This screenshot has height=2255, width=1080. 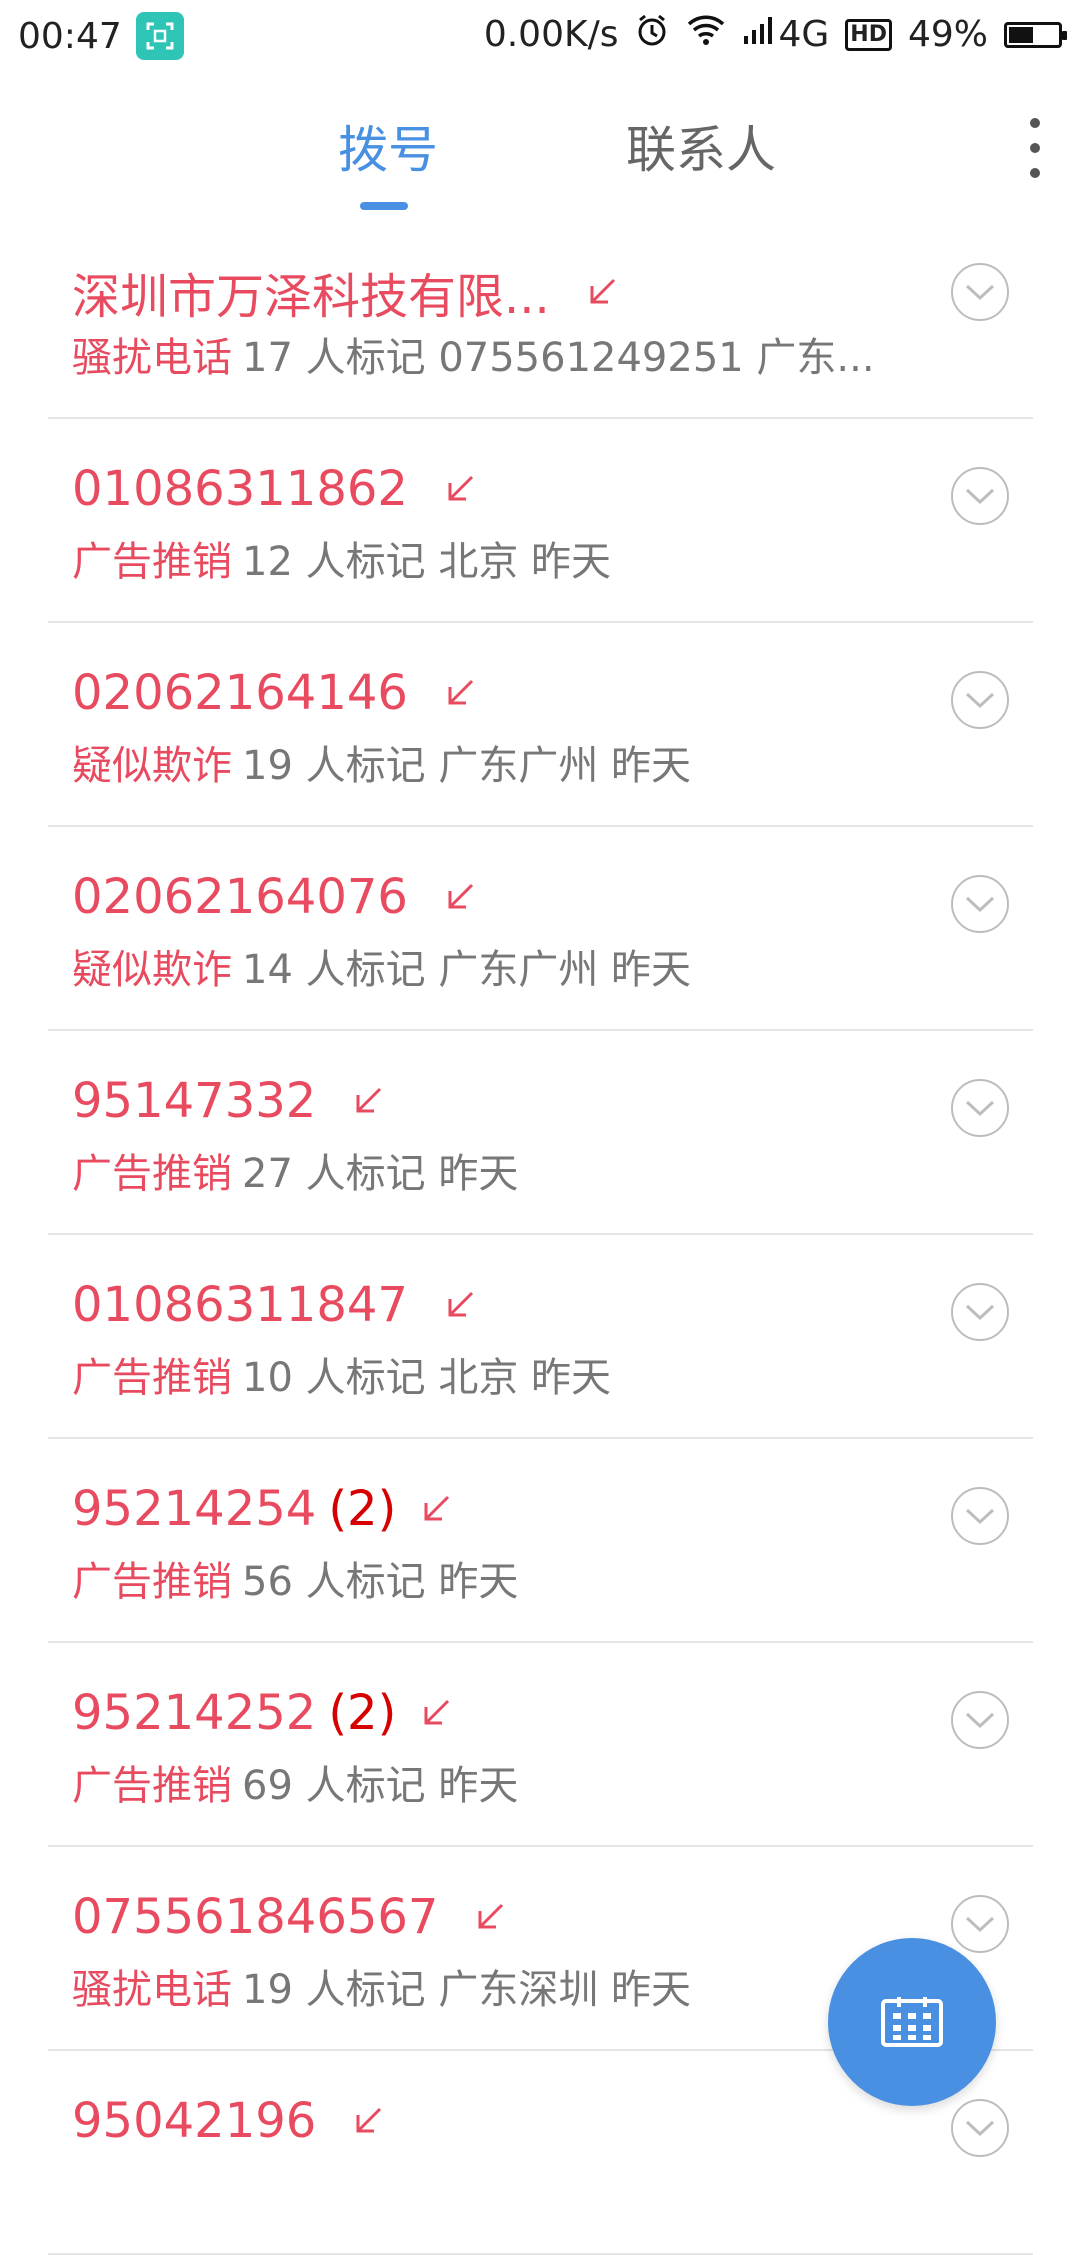 I want to click on tab-bar: 拨号 联系人, so click(x=540, y=155).